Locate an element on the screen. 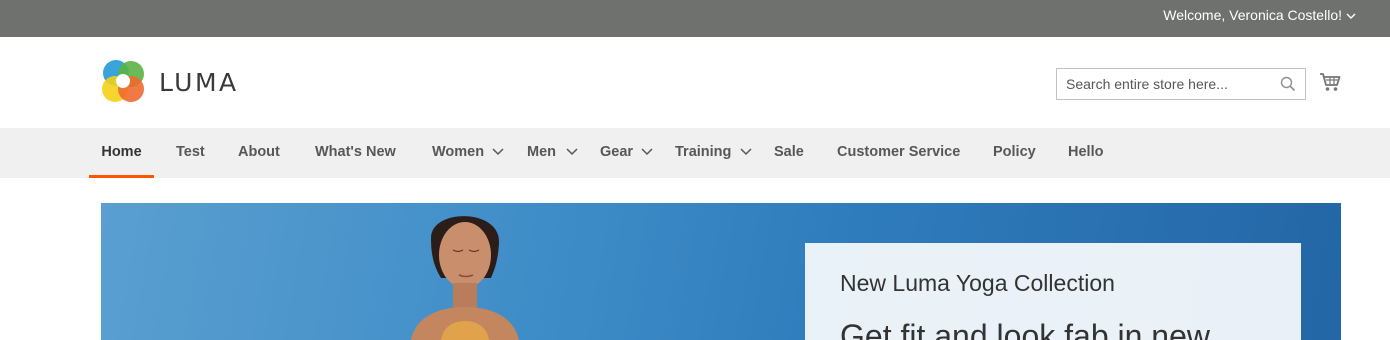  training-chevron-icon is located at coordinates (746, 152).